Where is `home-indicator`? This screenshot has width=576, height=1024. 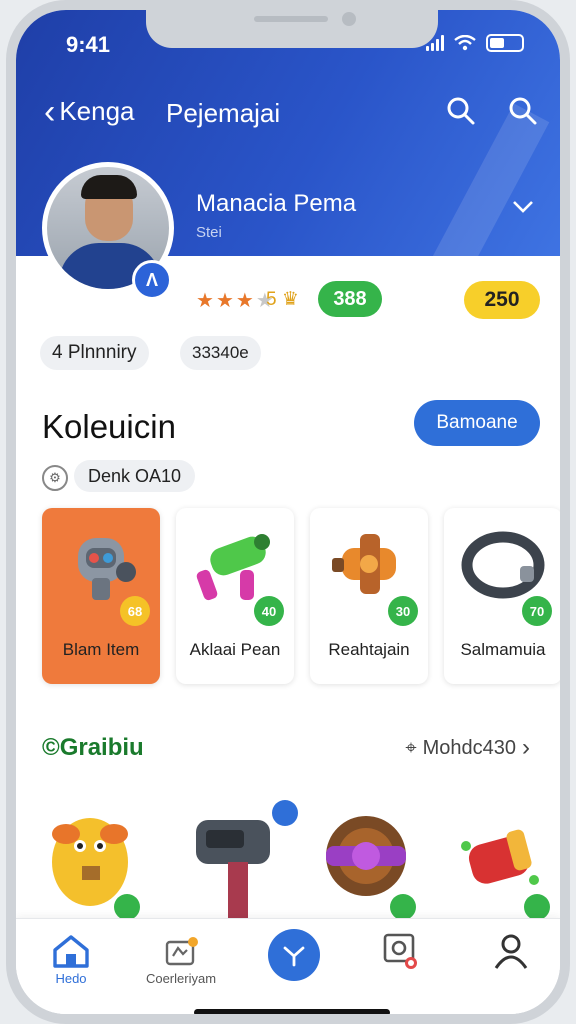 home-indicator is located at coordinates (292, 1011).